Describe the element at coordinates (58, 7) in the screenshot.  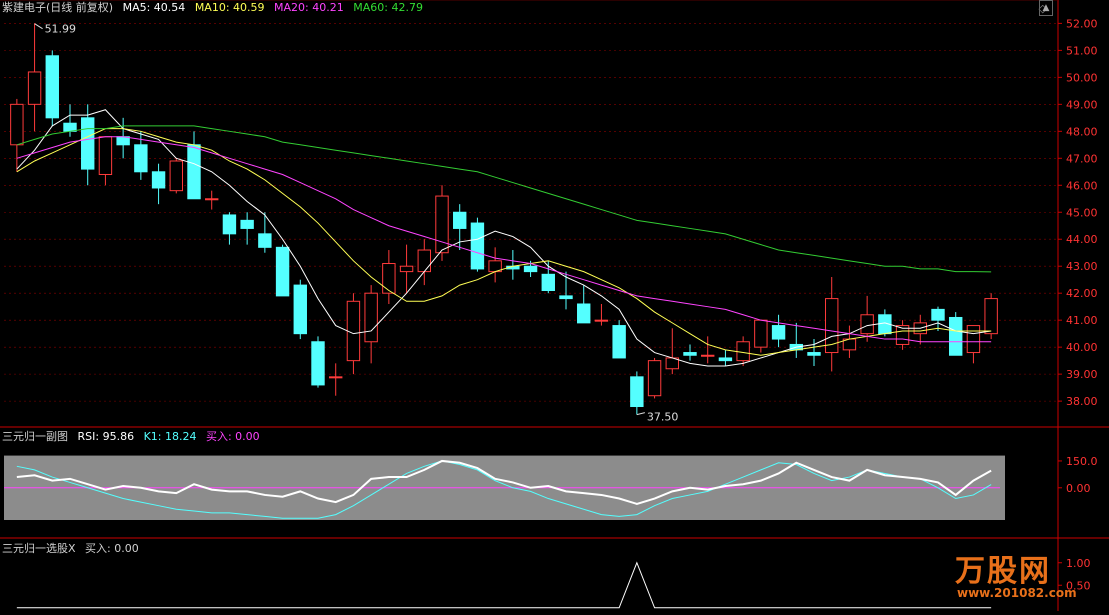
I see `stock-title: 紫建电子(日线 前复权)` at that location.